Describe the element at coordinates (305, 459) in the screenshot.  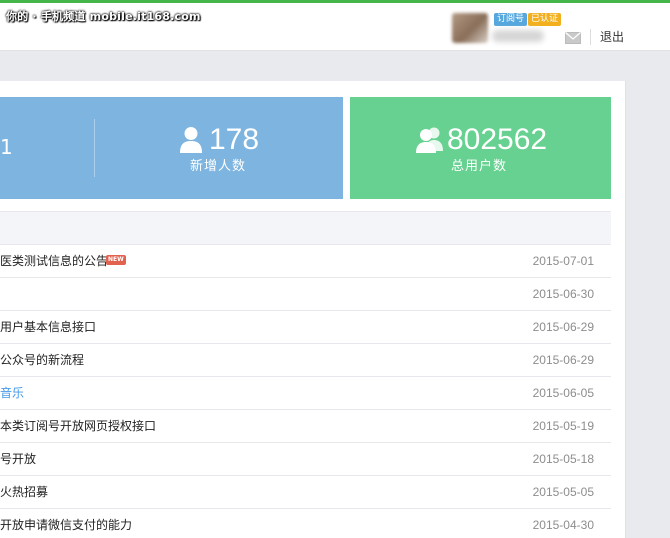
I see `notice-row: 号开放 2015-05-18` at that location.